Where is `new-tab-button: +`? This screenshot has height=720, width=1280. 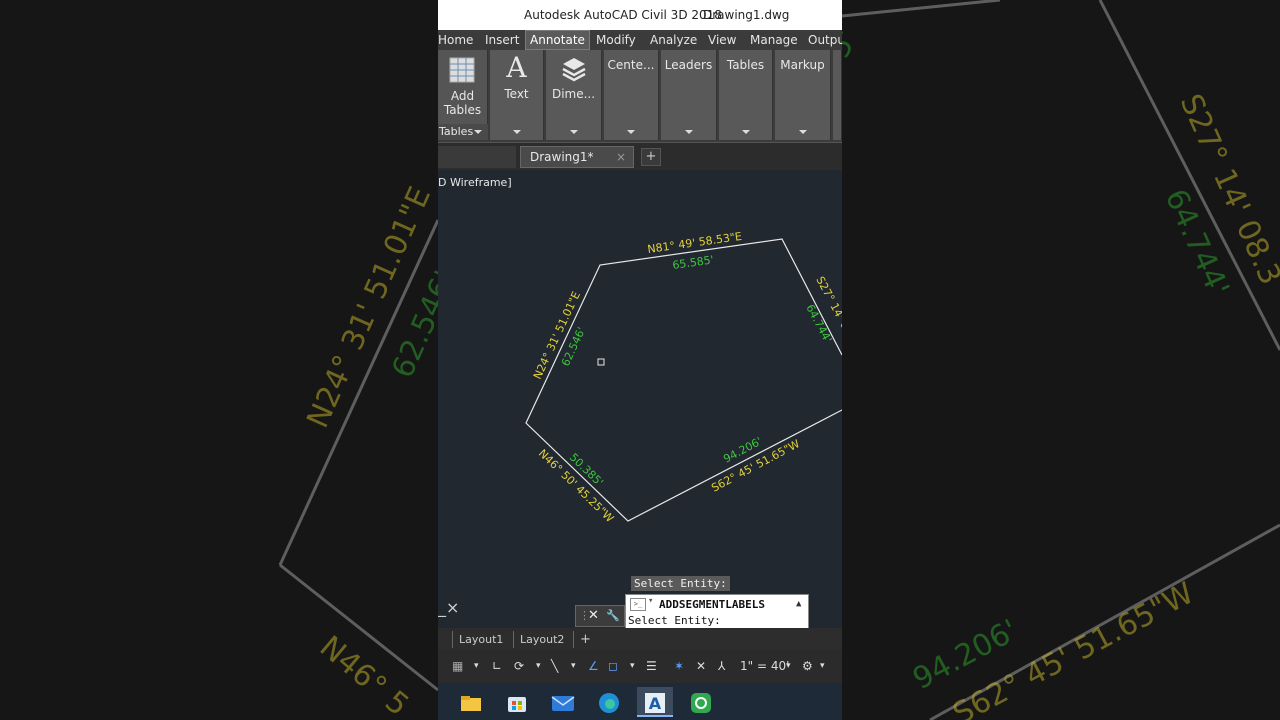
new-tab-button: + is located at coordinates (651, 157).